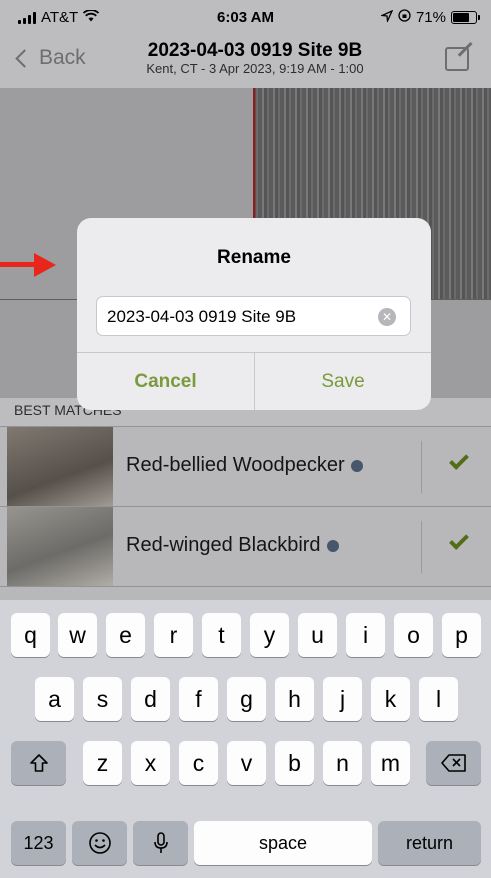  What do you see at coordinates (150, 763) in the screenshot?
I see `key-x: x` at bounding box center [150, 763].